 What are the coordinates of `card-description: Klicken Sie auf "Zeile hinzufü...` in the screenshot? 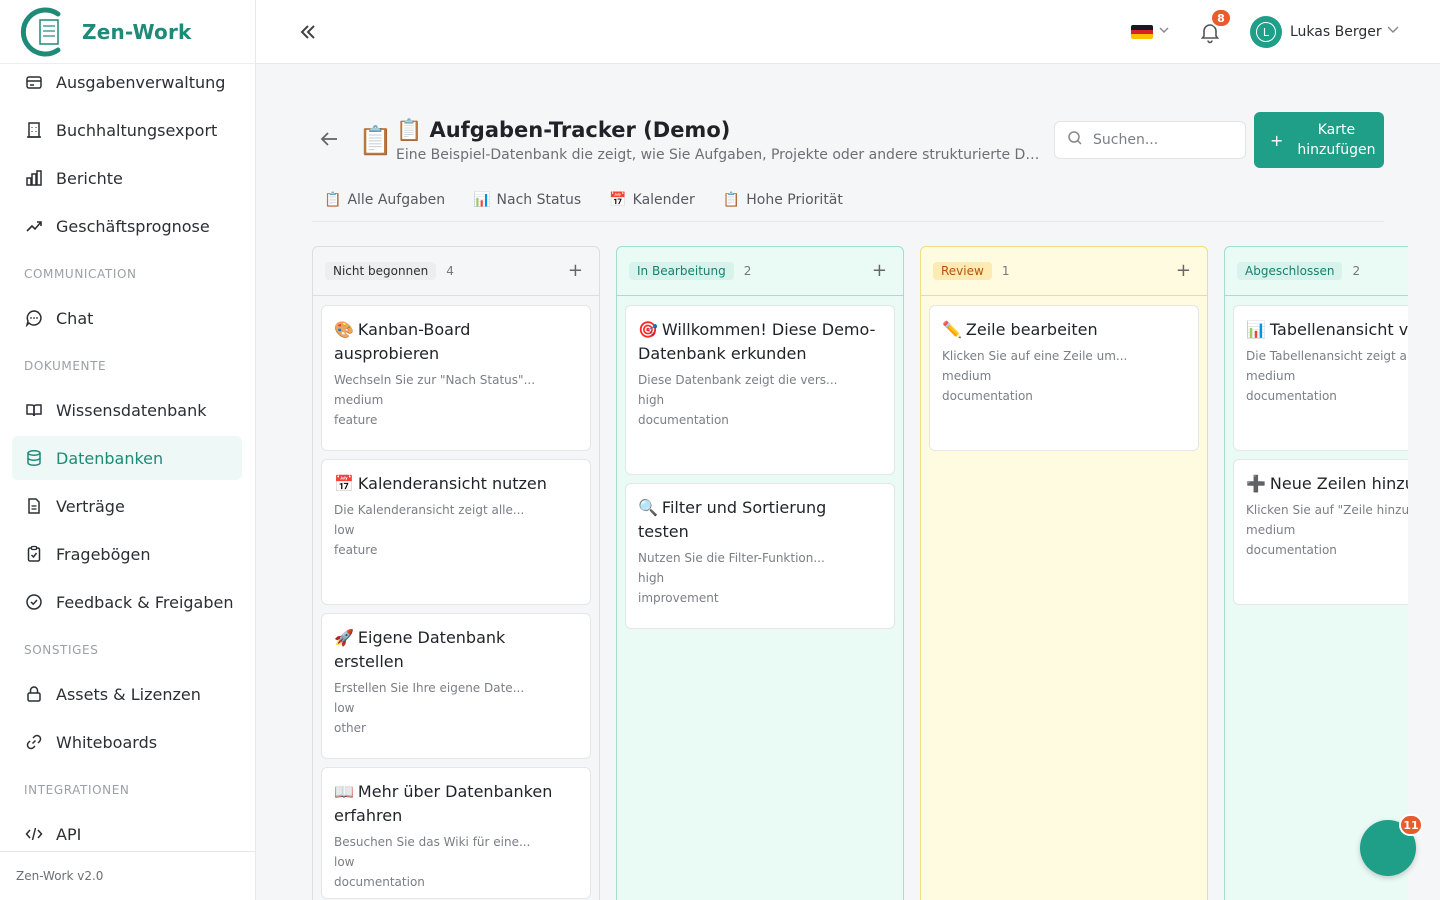 It's located at (1327, 510).